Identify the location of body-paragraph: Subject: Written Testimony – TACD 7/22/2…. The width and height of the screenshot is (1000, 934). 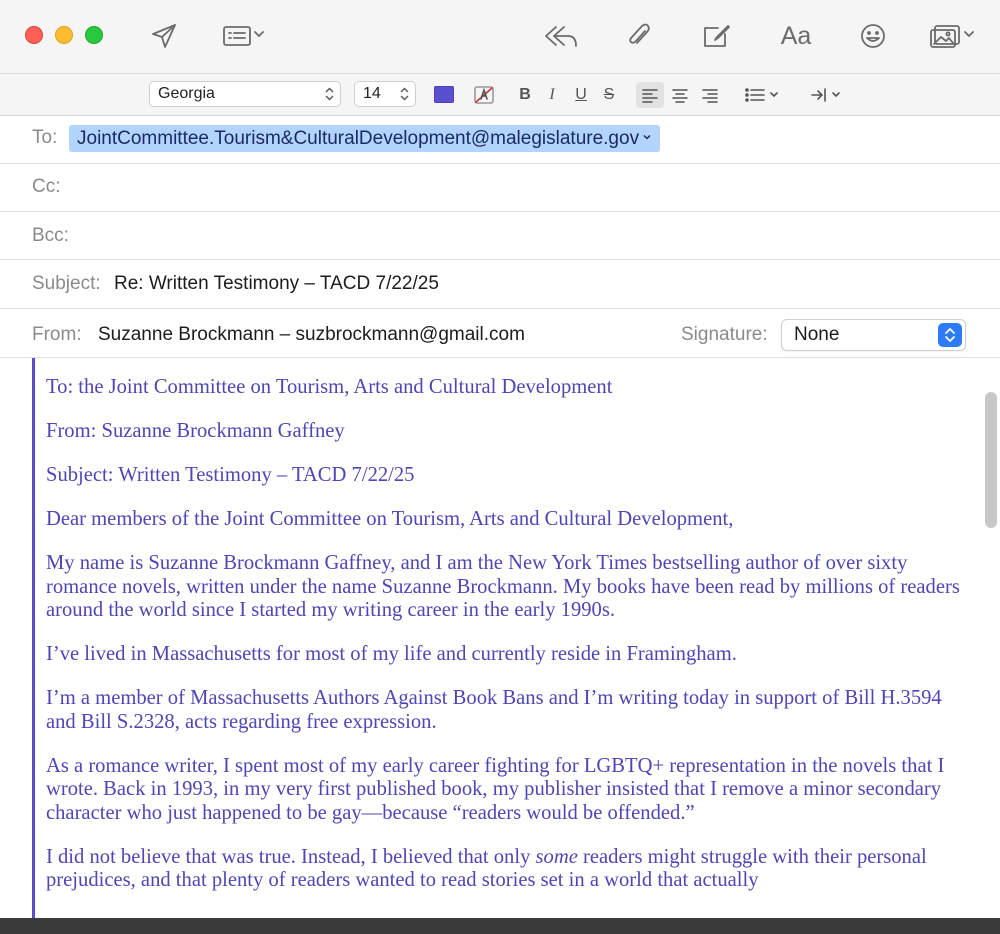
(230, 475).